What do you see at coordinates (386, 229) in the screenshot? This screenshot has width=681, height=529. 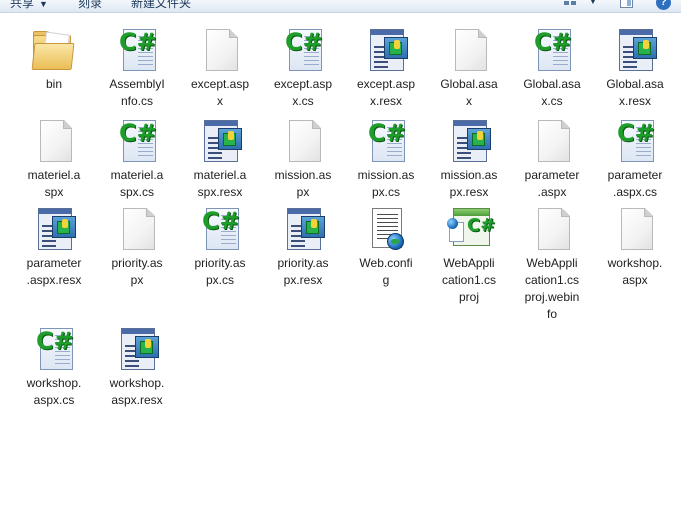 I see `config-file-icon` at bounding box center [386, 229].